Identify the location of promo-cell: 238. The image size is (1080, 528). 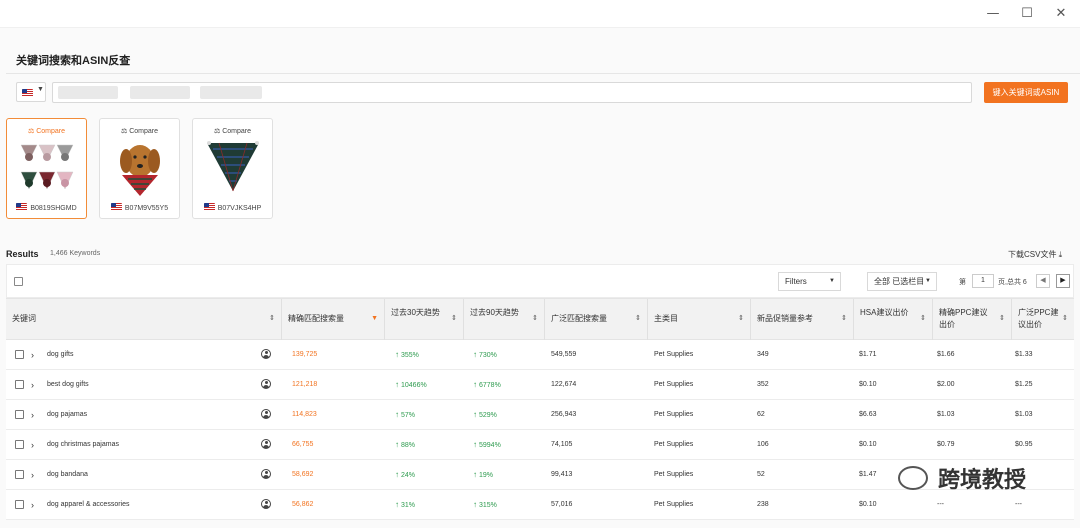
(763, 504).